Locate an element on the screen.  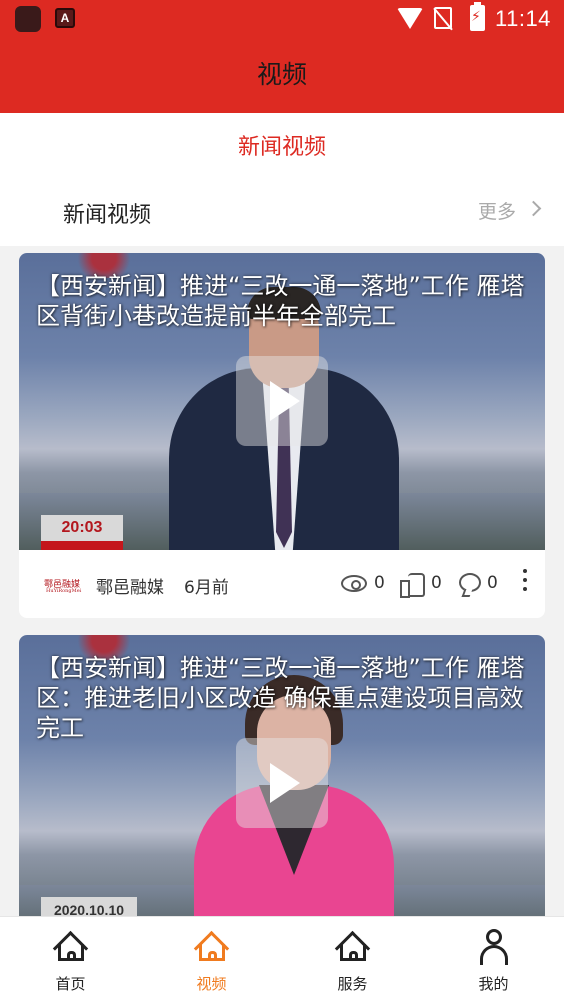
battery-charging-icon is located at coordinates (477, 16).